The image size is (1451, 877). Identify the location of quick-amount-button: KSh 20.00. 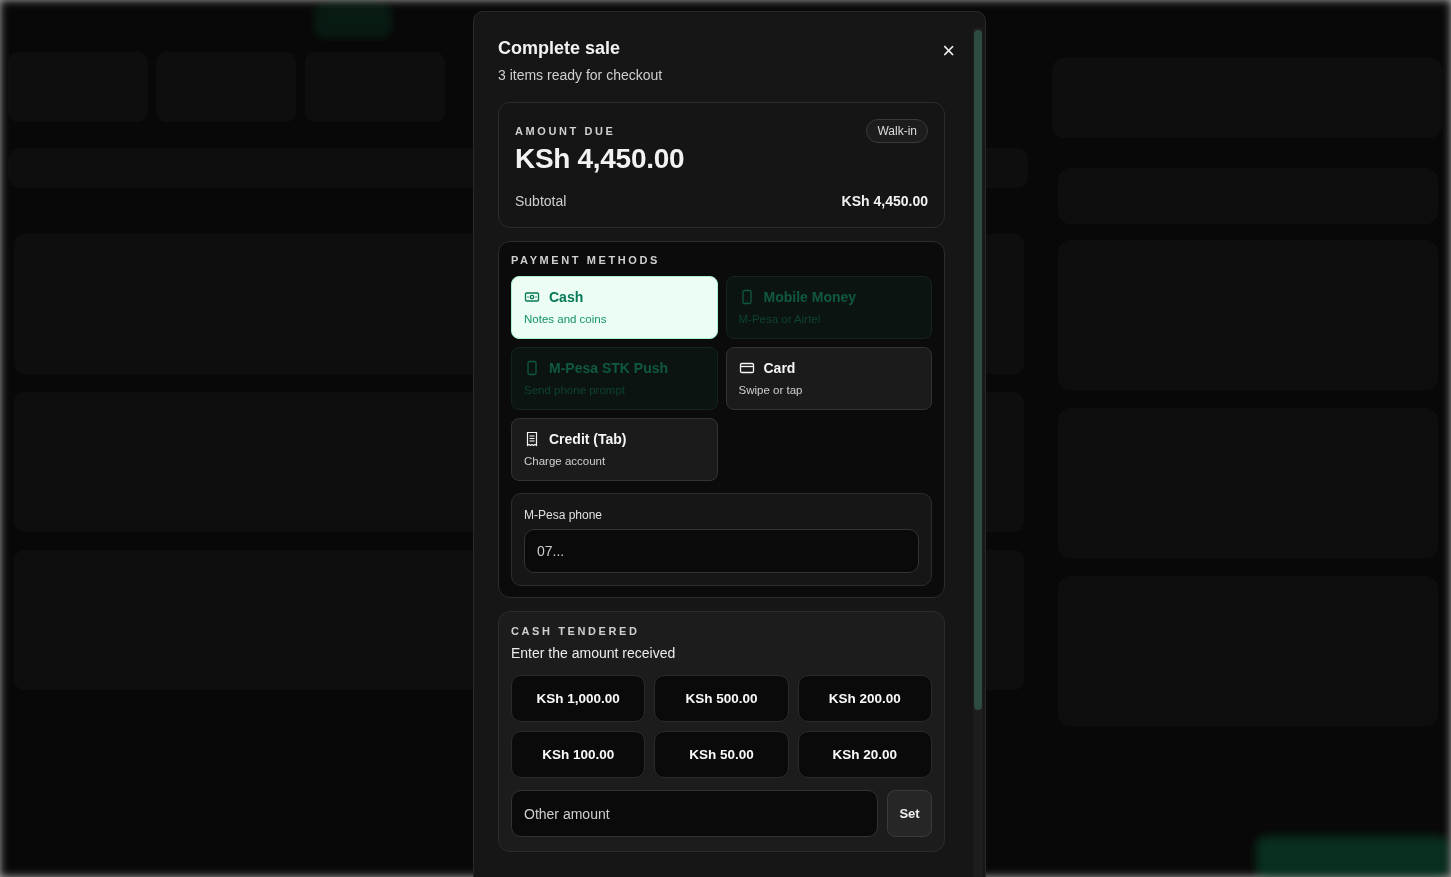
(864, 754).